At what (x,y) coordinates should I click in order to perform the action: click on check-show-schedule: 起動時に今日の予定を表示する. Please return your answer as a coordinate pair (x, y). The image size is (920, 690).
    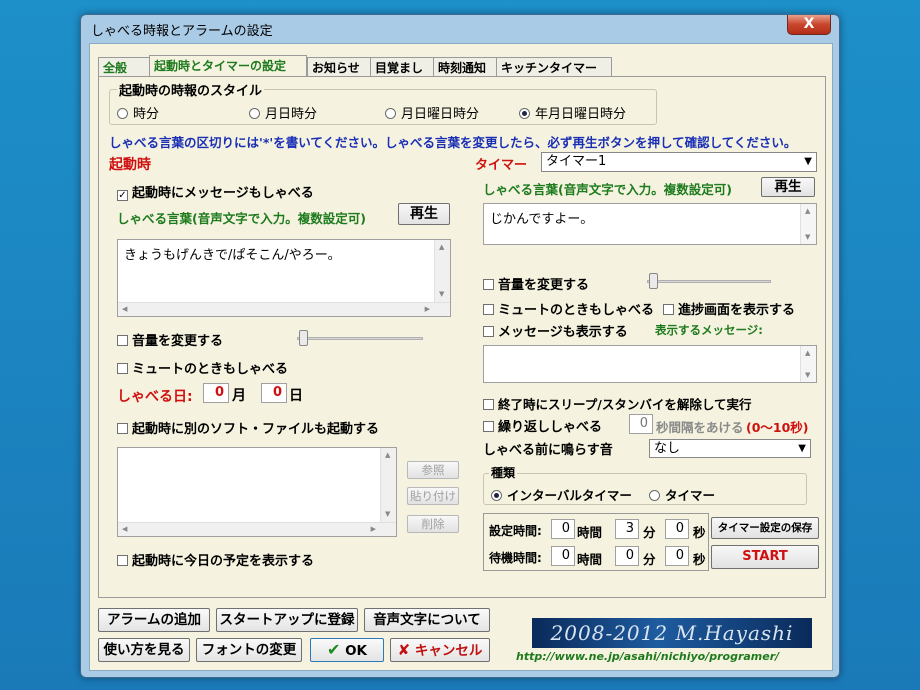
    Looking at the image, I should click on (215, 559).